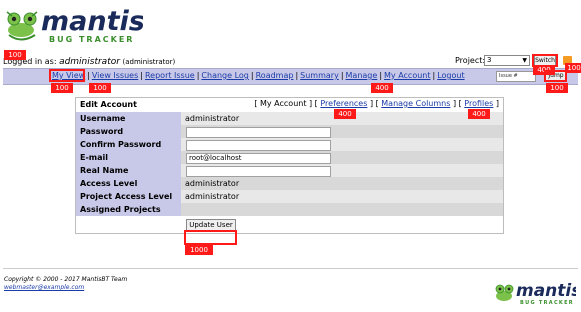 Image resolution: width=581 pixels, height=312 pixels. I want to click on row-password: Password, so click(289, 131).